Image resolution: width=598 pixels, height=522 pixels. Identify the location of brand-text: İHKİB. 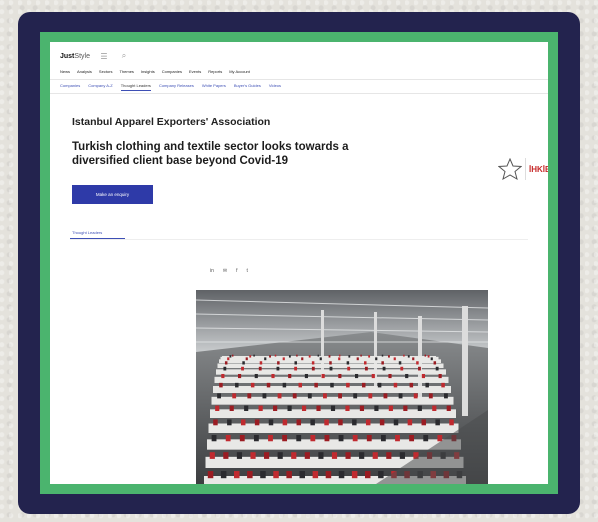
(538, 169).